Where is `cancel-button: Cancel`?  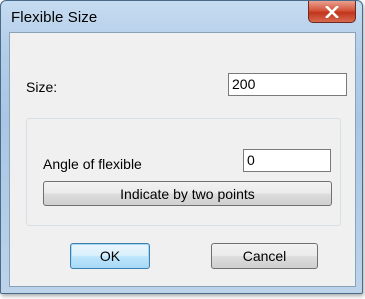 cancel-button: Cancel is located at coordinates (264, 256).